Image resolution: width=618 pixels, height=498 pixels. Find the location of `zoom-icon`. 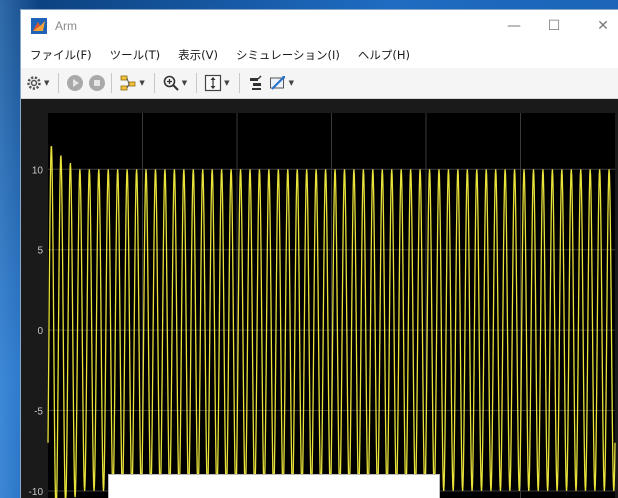

zoom-icon is located at coordinates (171, 83).